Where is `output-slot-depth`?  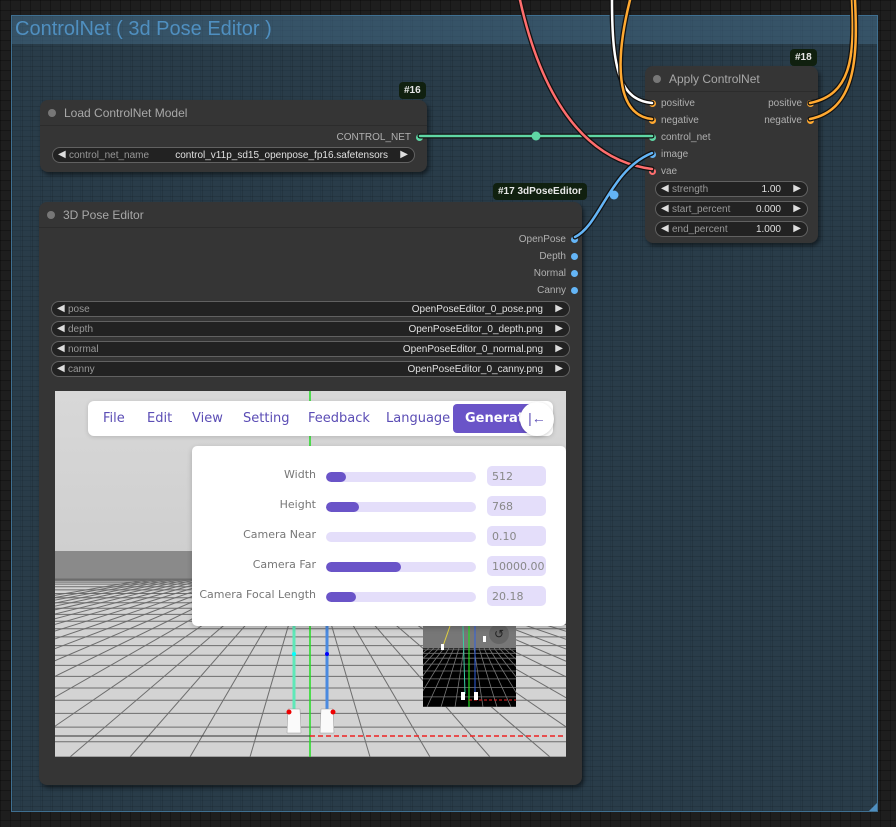 output-slot-depth is located at coordinates (574, 256).